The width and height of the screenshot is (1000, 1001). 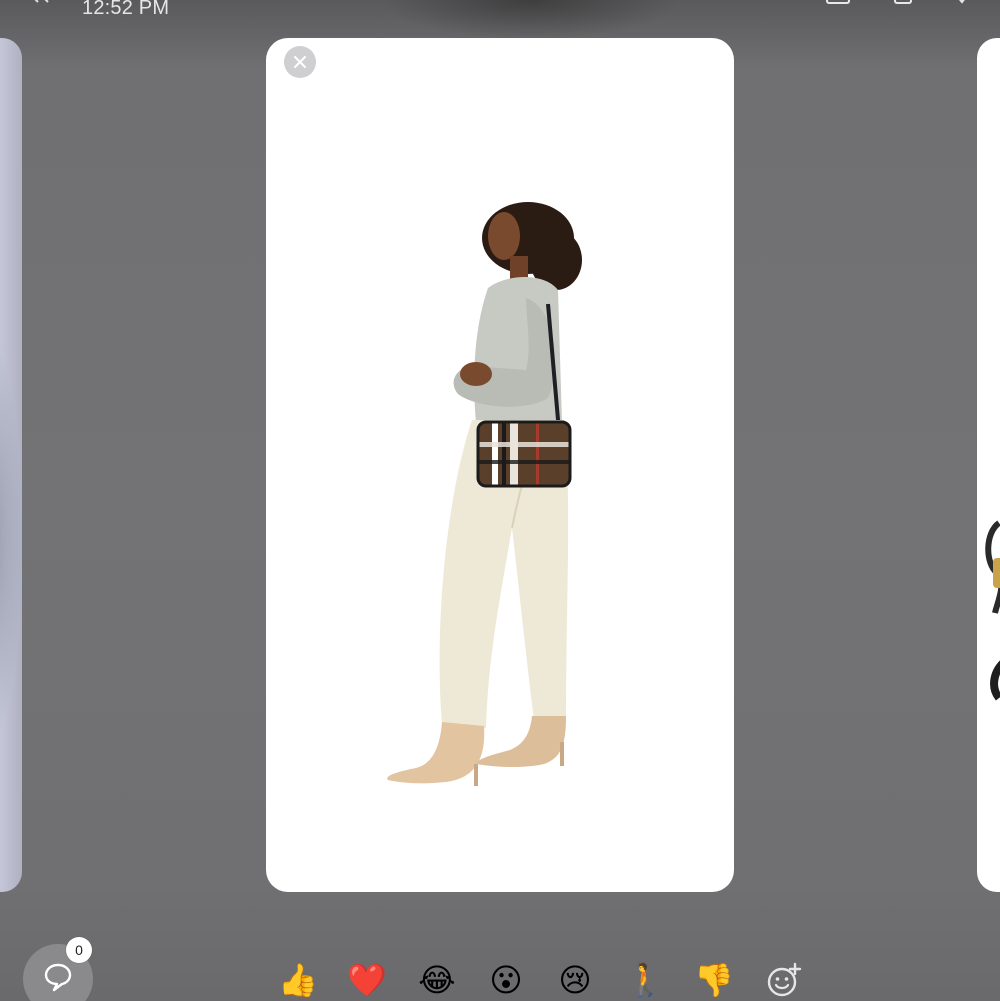 What do you see at coordinates (79, 950) in the screenshot?
I see `comment-count-badge: 0` at bounding box center [79, 950].